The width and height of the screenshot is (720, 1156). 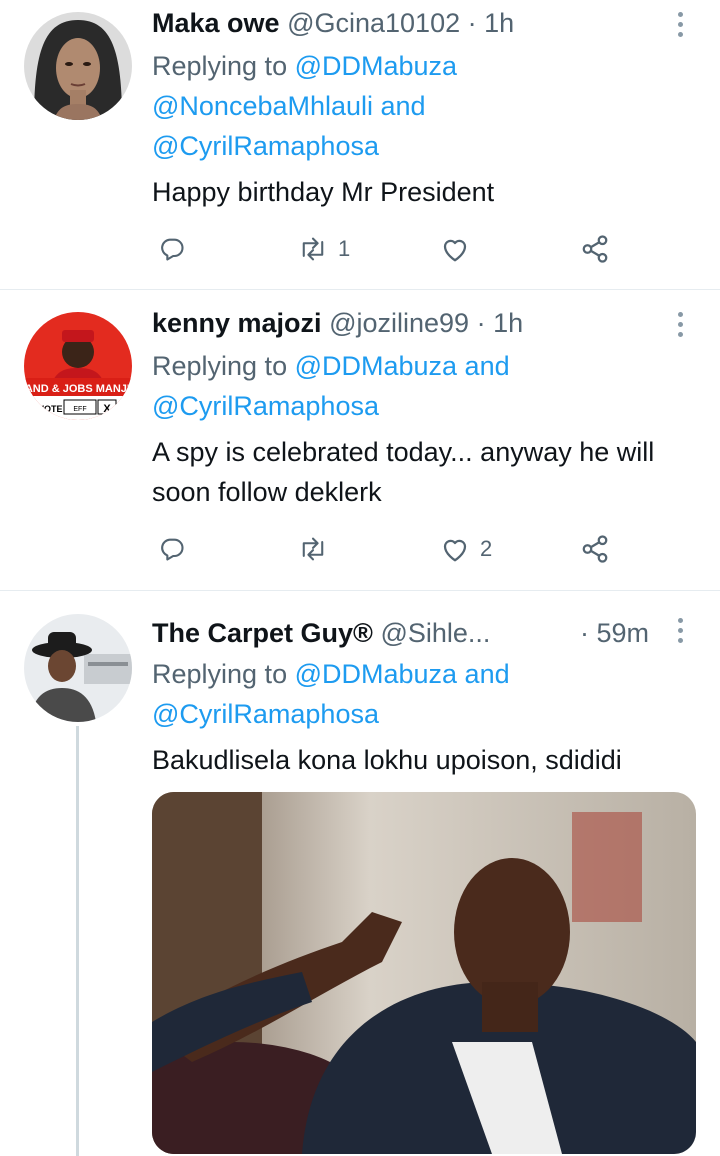 What do you see at coordinates (486, 548) in the screenshot?
I see `like-count: 2` at bounding box center [486, 548].